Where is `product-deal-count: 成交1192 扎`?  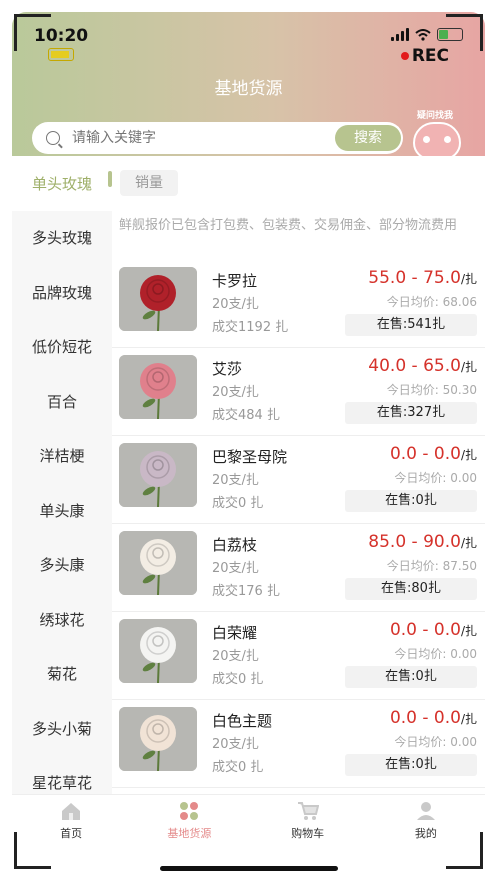
product-deal-count: 成交1192 扎 is located at coordinates (250, 327).